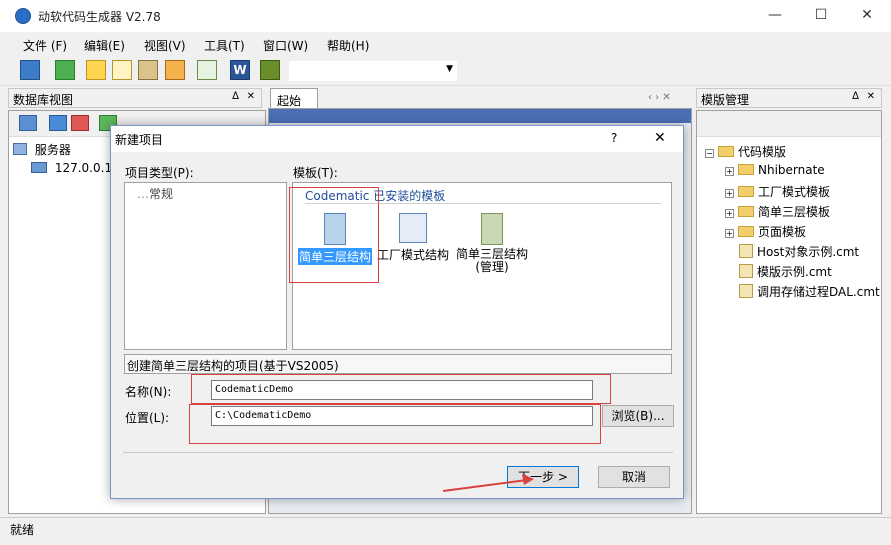 The height and width of the screenshot is (545, 891). Describe the element at coordinates (445, 16) in the screenshot. I see `title-bar: 动软代码生成器 V2.78 — ☐ ✕` at that location.